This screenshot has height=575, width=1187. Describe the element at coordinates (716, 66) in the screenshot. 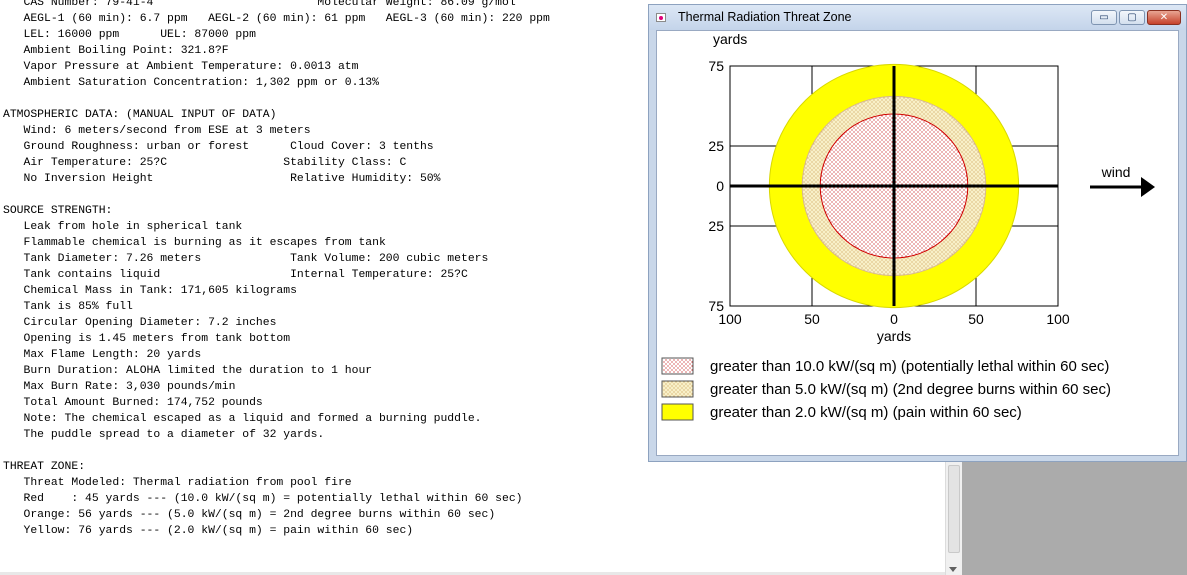

I see `y-tick-label: 75` at that location.